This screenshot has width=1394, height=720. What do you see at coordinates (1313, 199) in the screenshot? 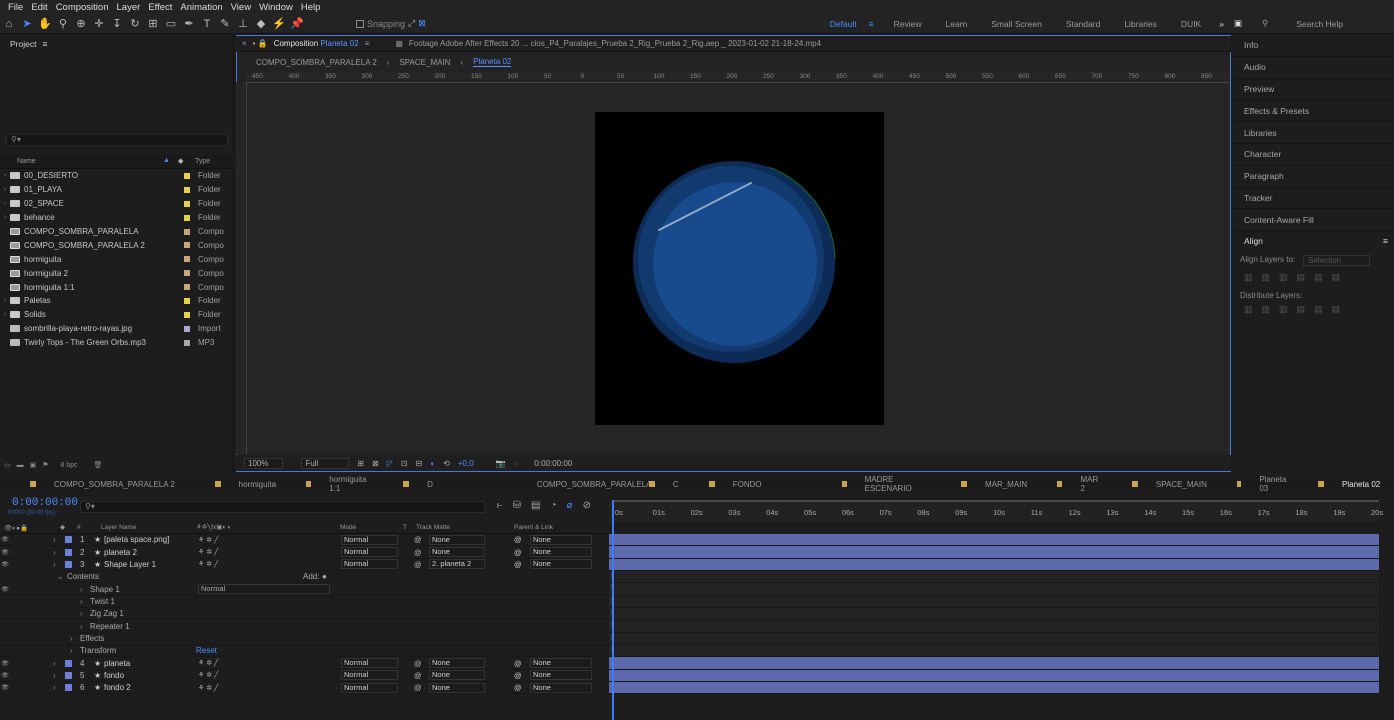
I see `panel-tracker: Tracker` at bounding box center [1313, 199].